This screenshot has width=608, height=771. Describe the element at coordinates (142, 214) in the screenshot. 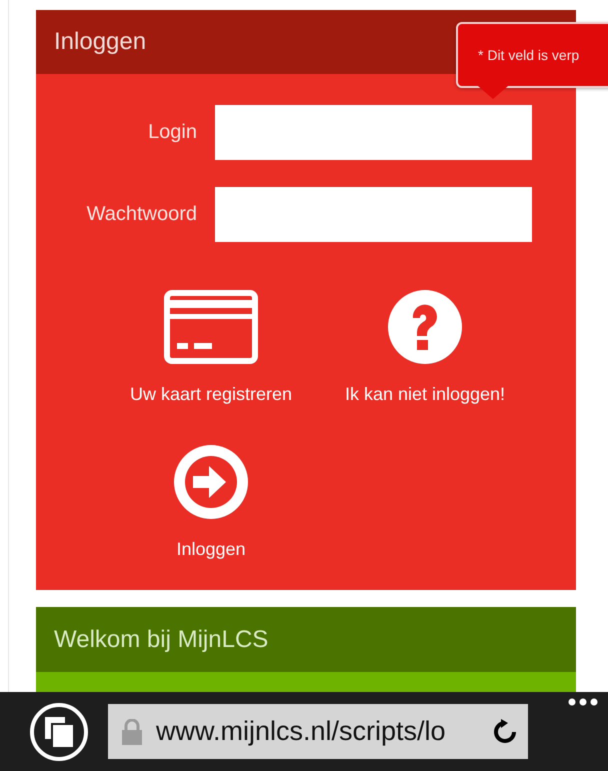

I see `field-label: Wachtwoord` at that location.